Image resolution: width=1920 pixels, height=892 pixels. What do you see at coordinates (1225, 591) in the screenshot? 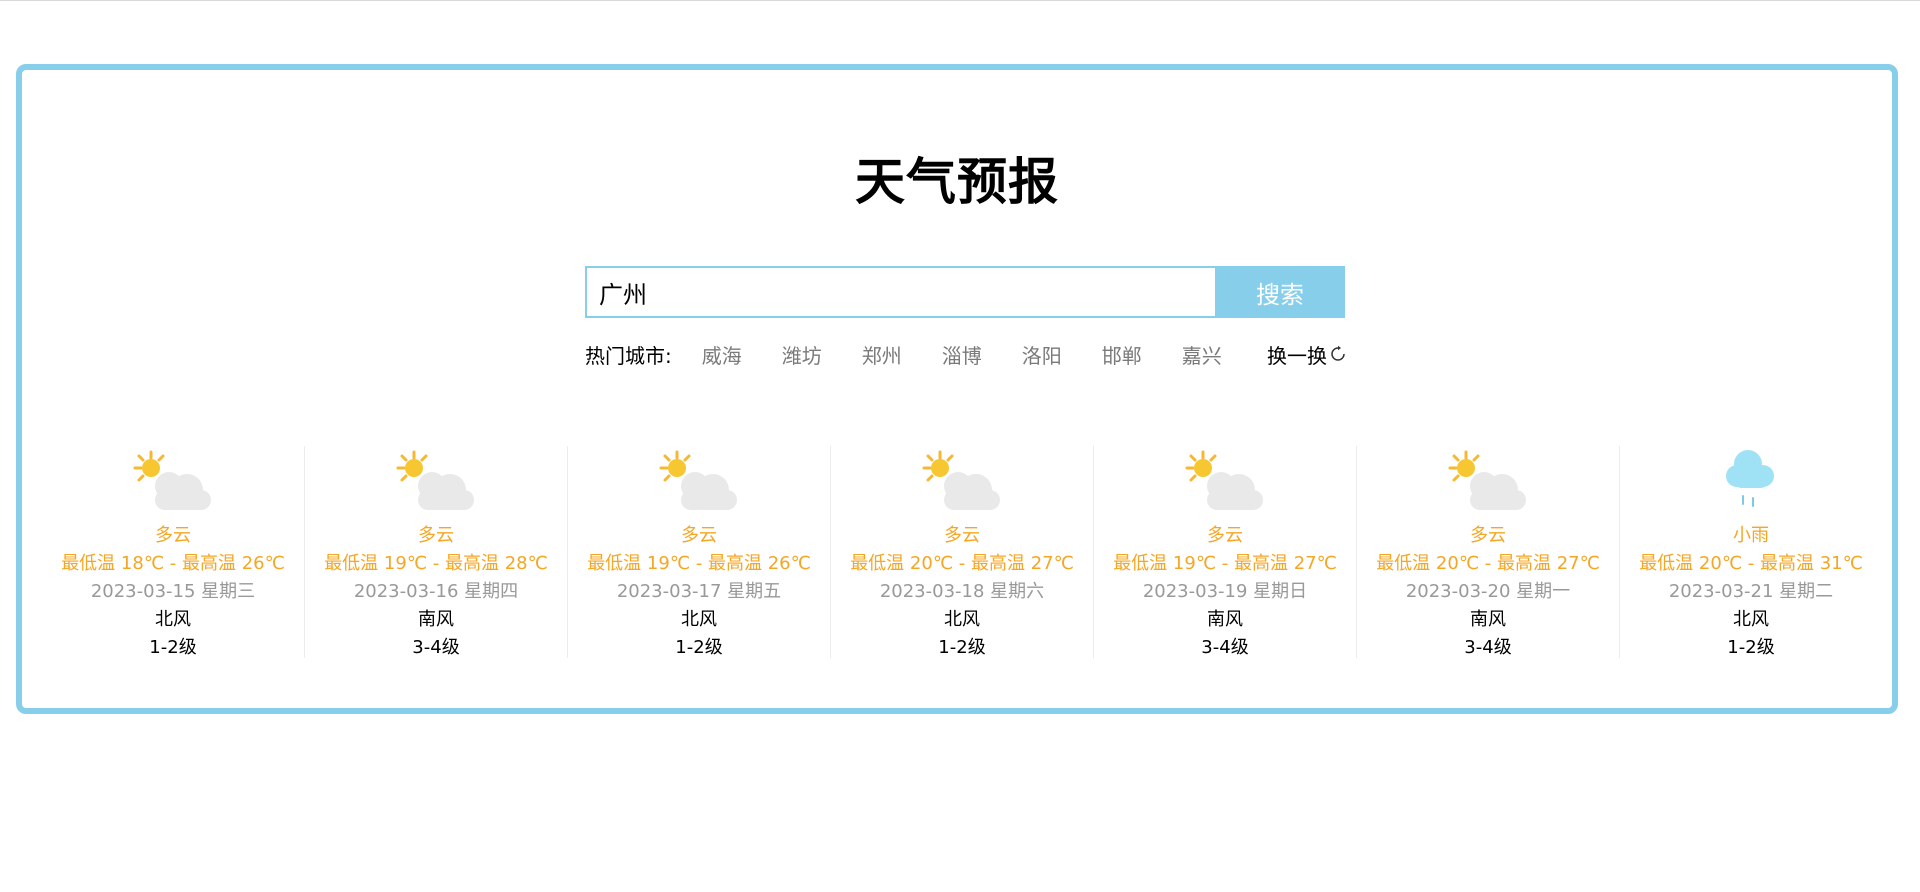
I see `forecast-date: 2023-03-19 星期日` at bounding box center [1225, 591].